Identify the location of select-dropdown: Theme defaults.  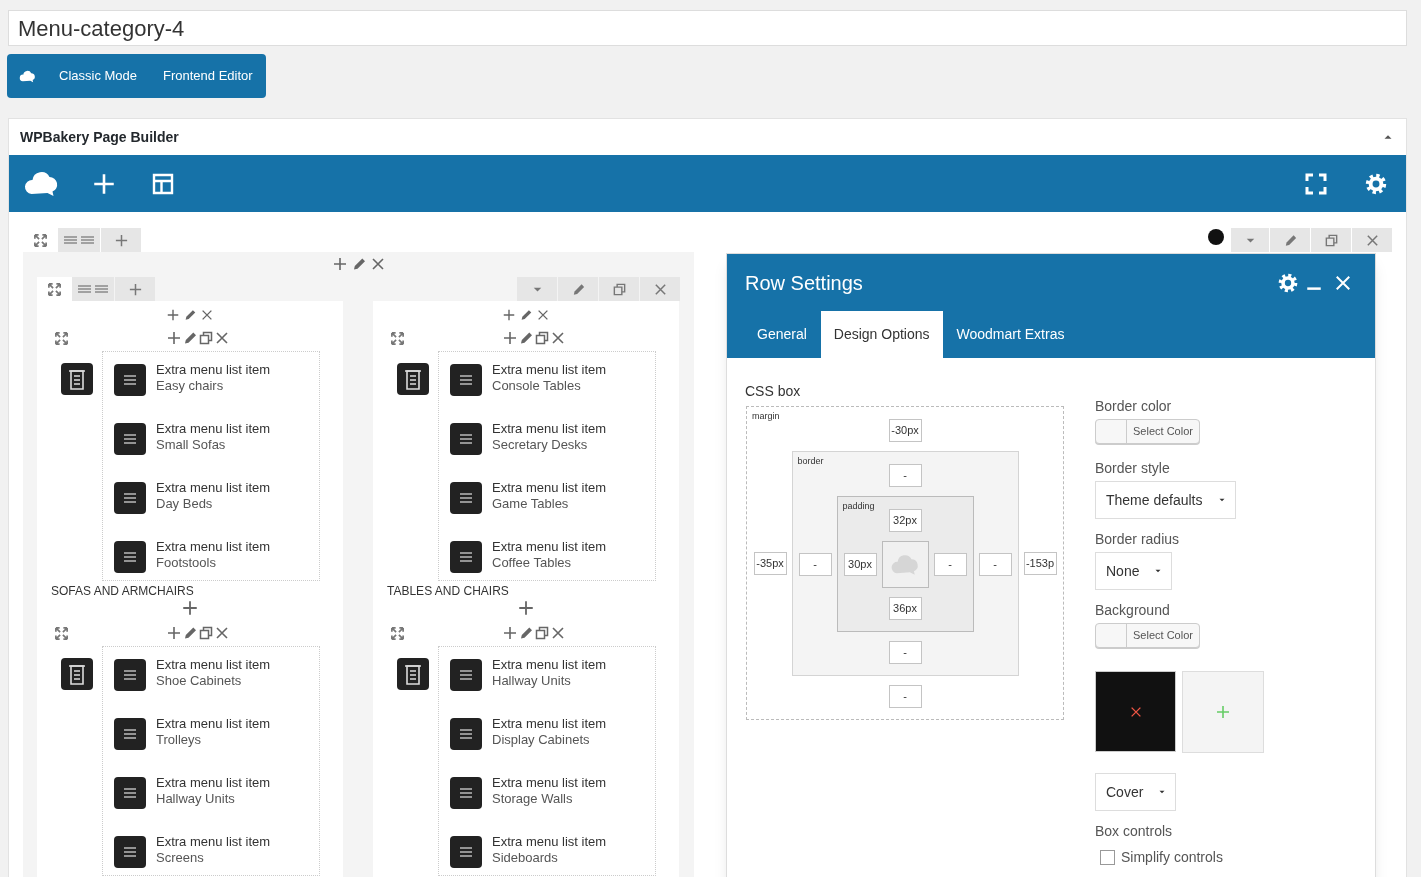
(1165, 500).